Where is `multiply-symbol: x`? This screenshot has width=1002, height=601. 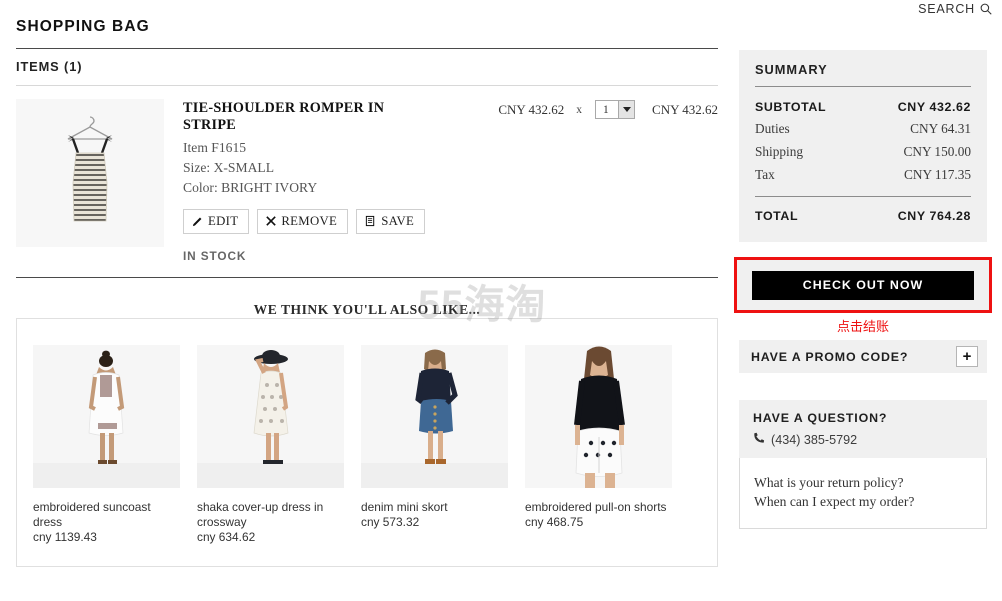
multiply-symbol: x is located at coordinates (579, 109).